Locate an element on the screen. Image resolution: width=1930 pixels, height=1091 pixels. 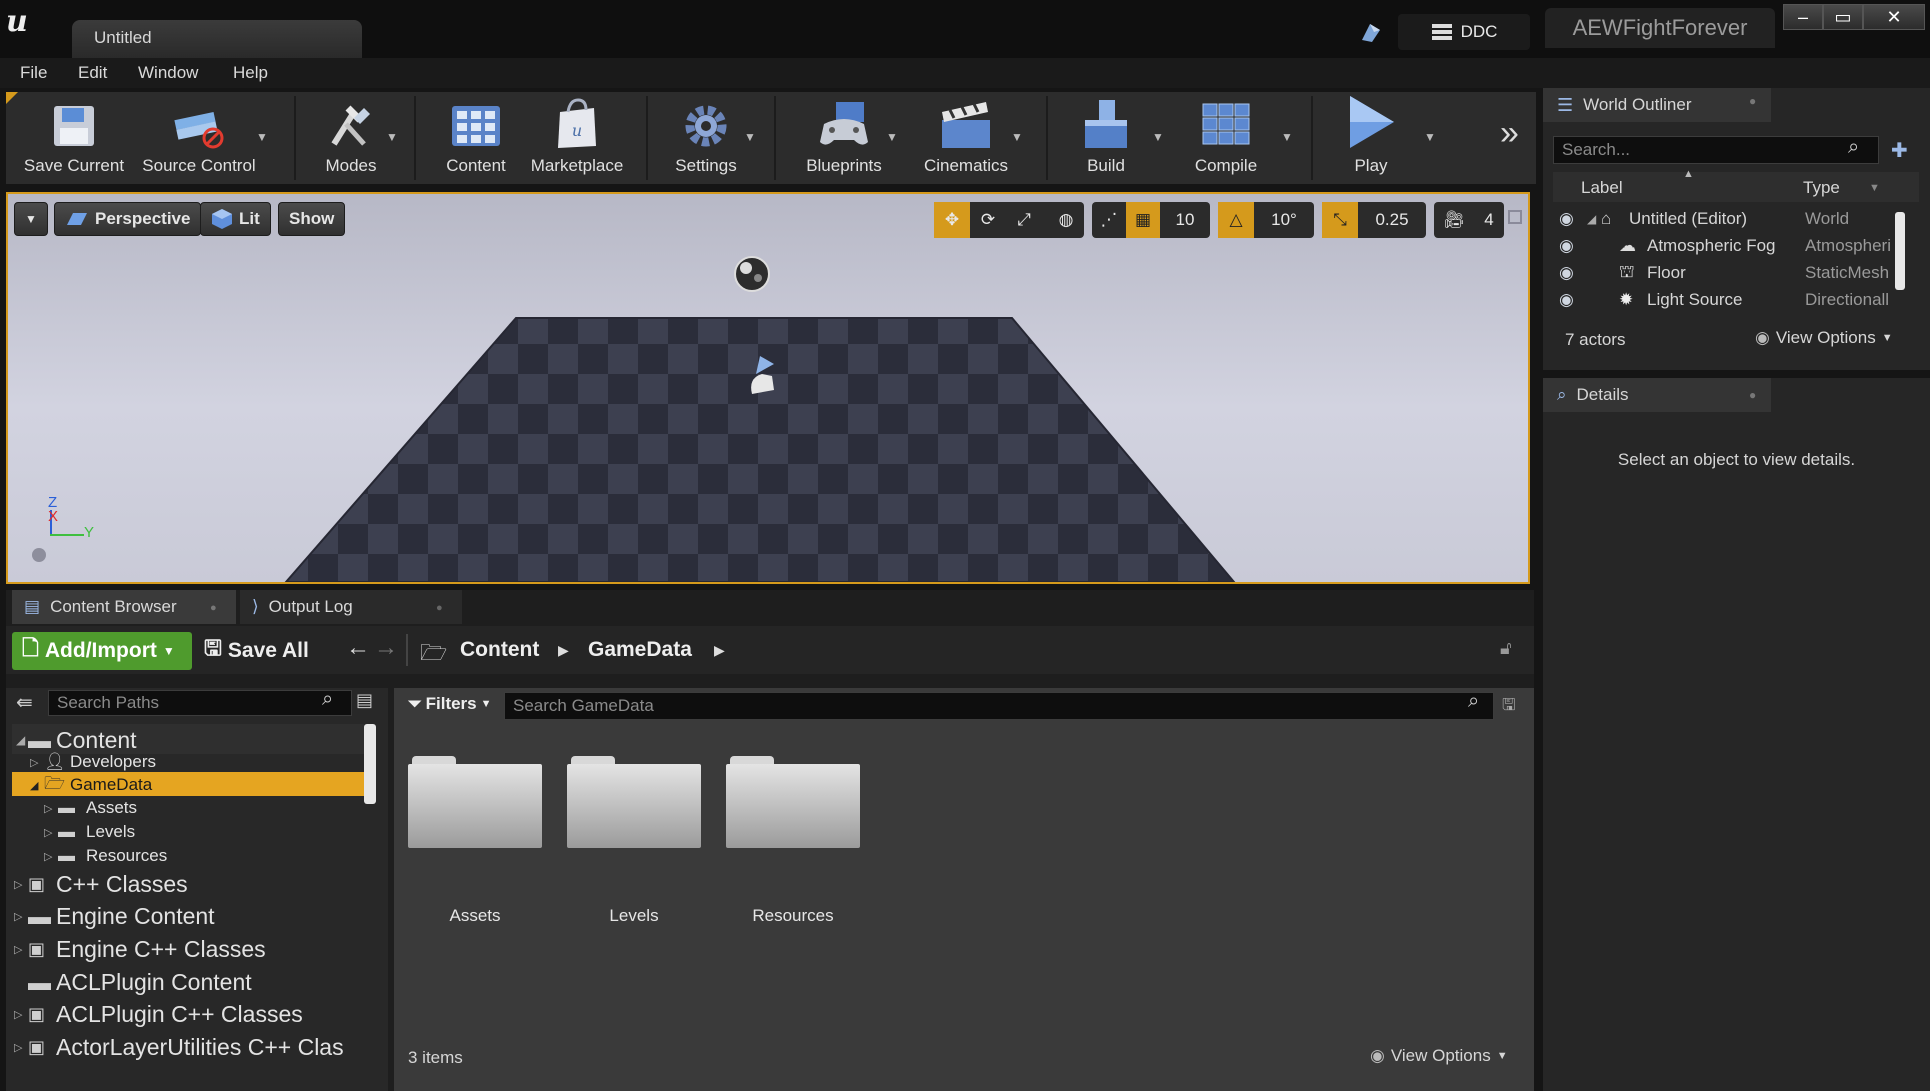
play-dropdown-icon: ▼ is located at coordinates (1430, 137).